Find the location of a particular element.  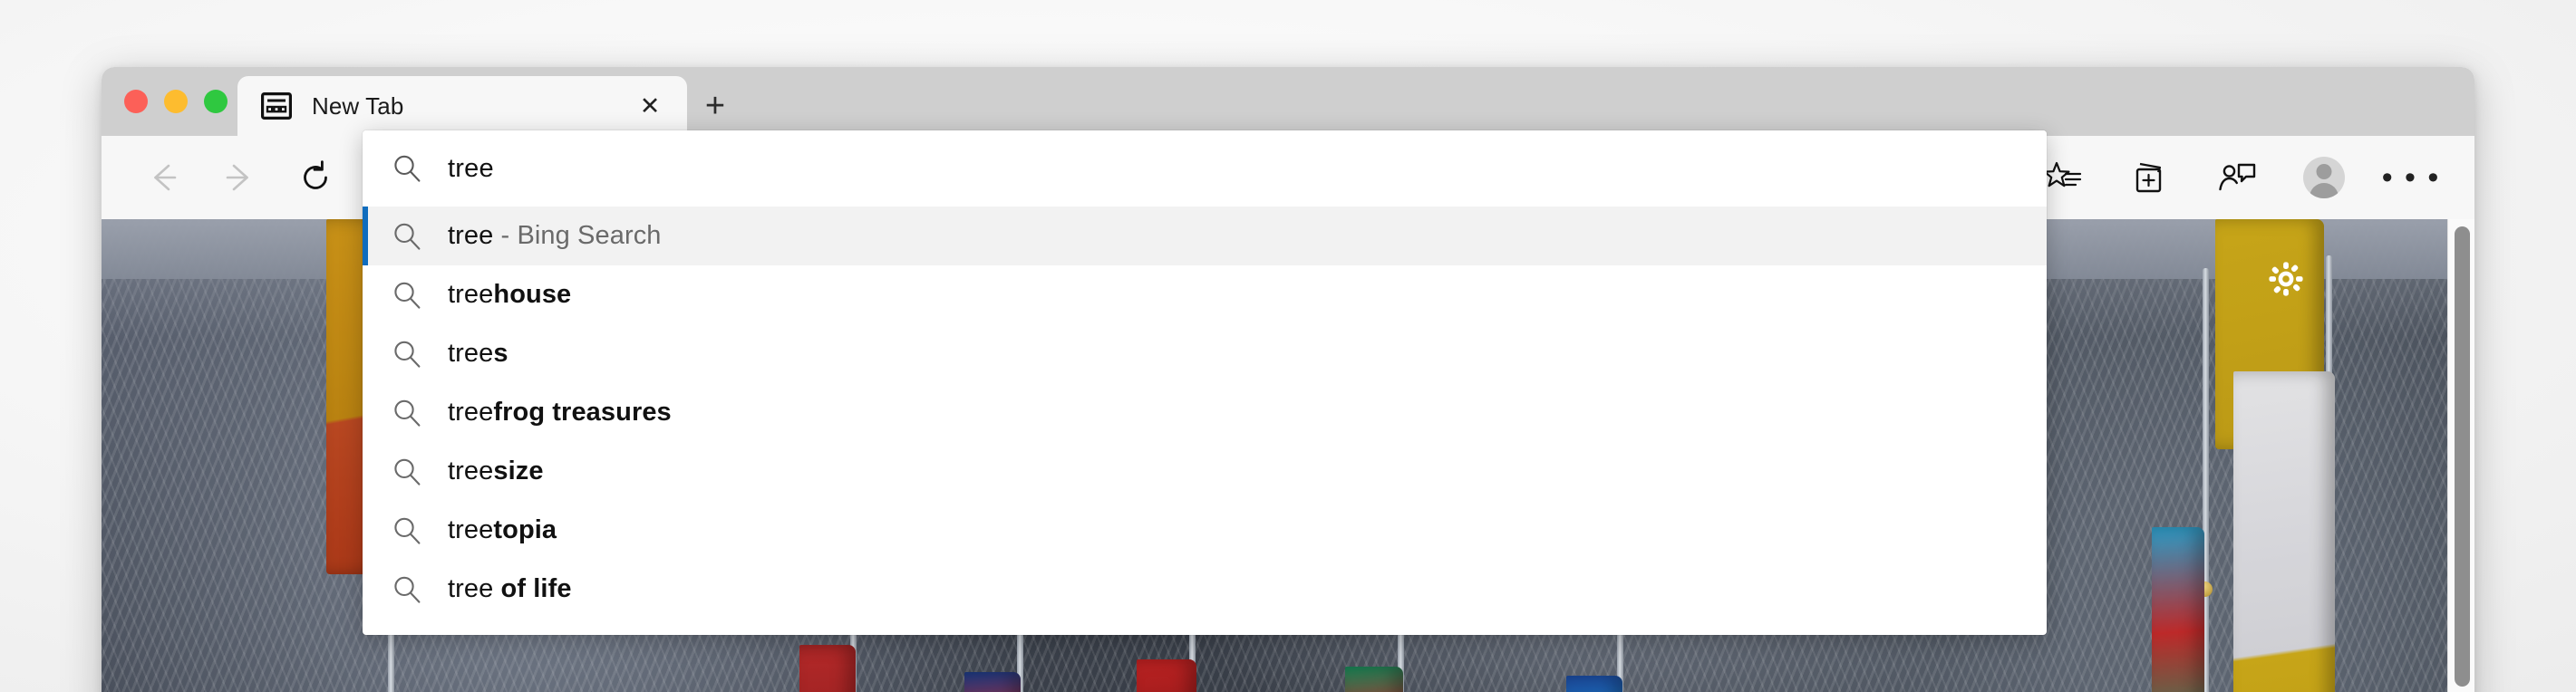

forward-arrow-icon is located at coordinates (237, 177).